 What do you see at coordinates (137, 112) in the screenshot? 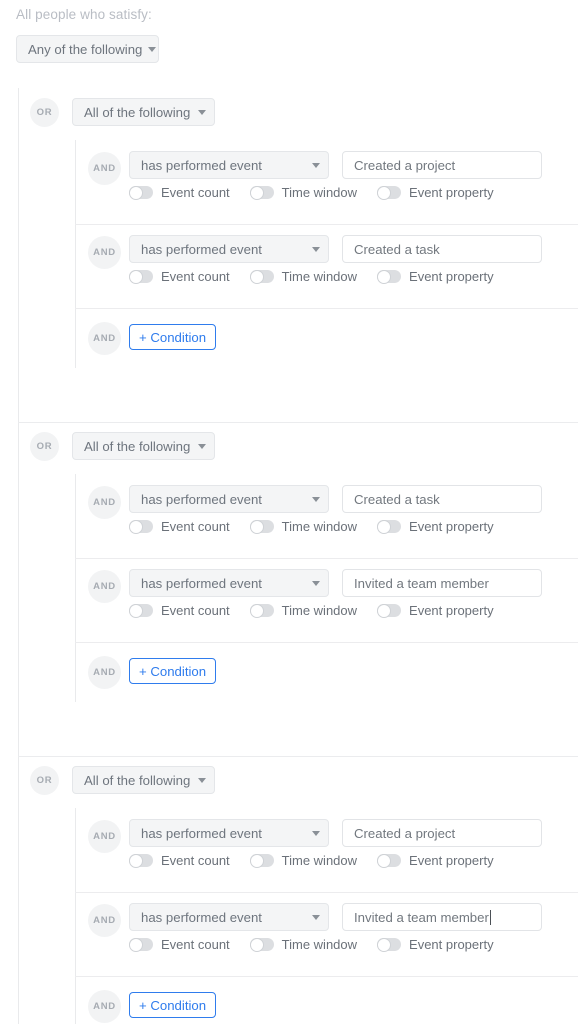
I see `group-match-selector-value: All of the following` at bounding box center [137, 112].